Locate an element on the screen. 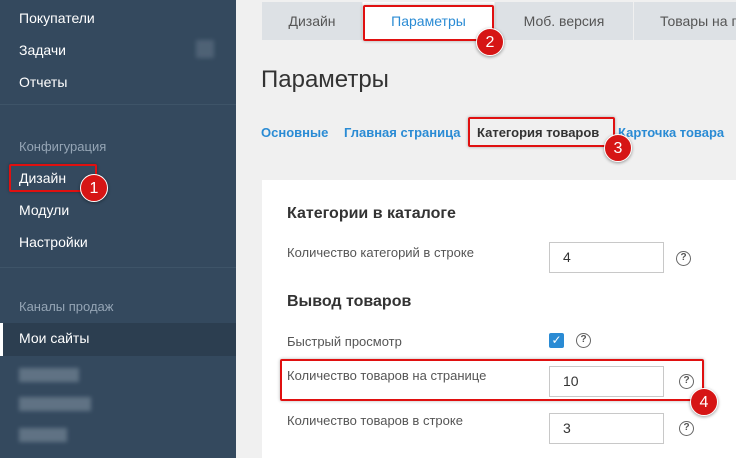 This screenshot has height=458, width=736. section-title-categories: Категории в каталоге is located at coordinates (371, 213).